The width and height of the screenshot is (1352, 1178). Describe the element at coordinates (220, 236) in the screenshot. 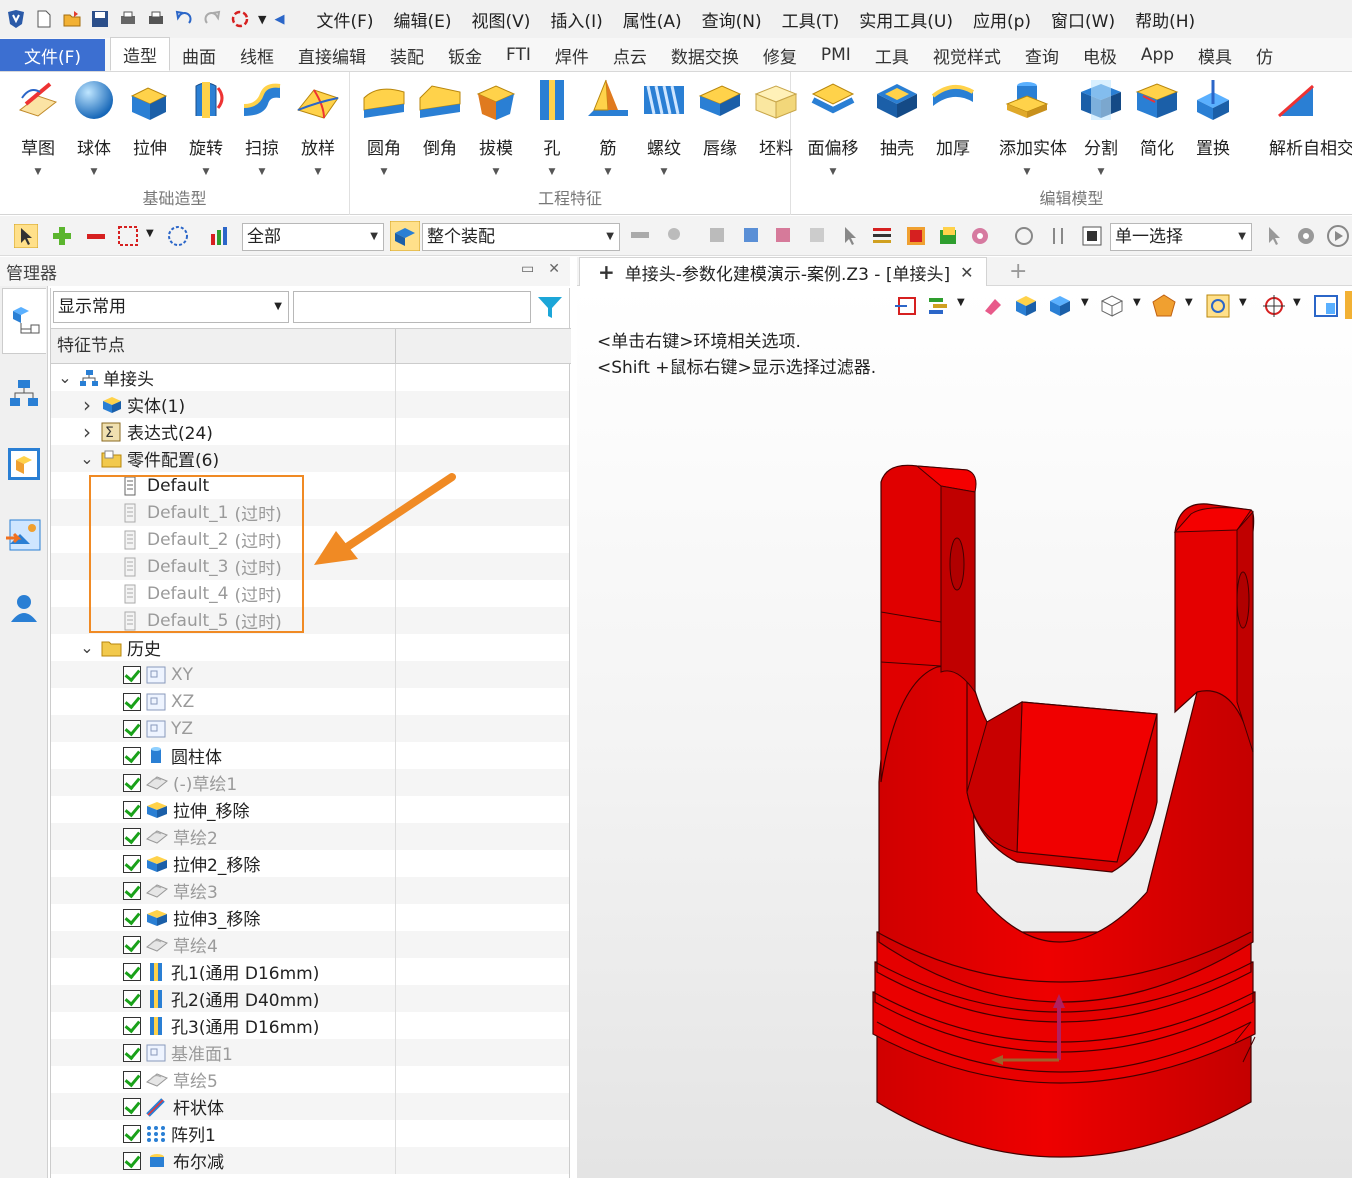

I see `filter-color-icon` at that location.